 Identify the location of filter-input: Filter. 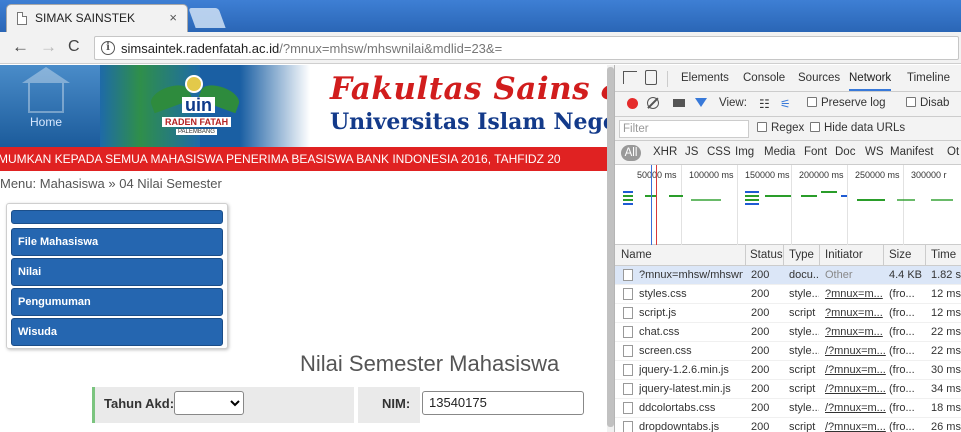
(684, 129).